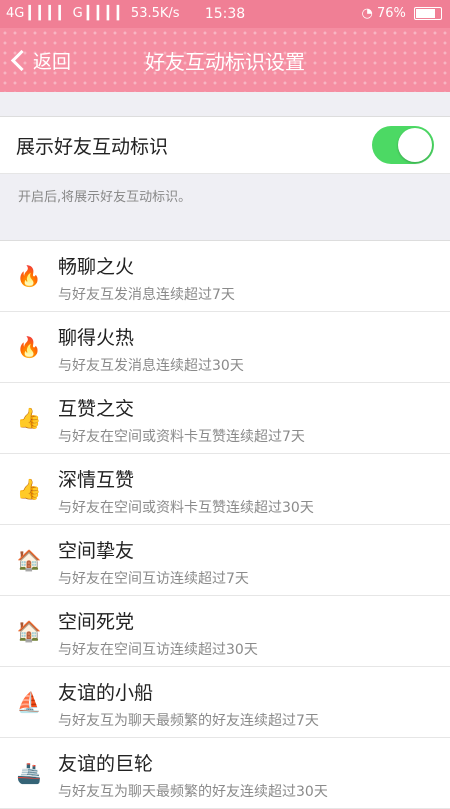 The height and width of the screenshot is (809, 450). I want to click on item-title: 聊得火热, so click(96, 338).